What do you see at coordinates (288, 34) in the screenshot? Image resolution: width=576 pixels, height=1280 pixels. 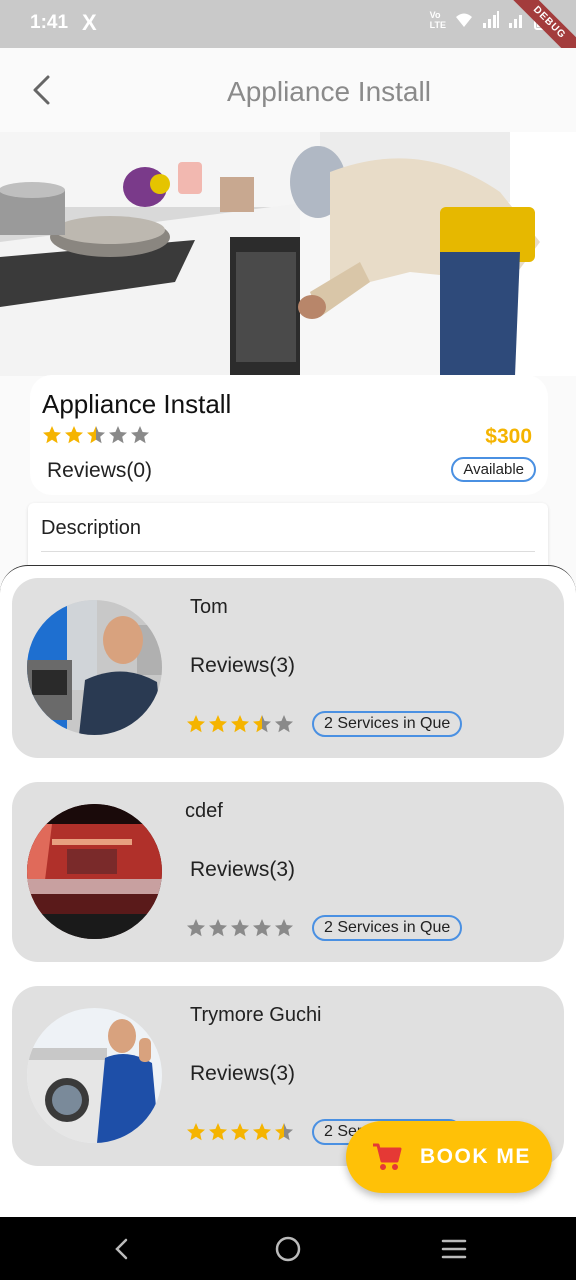 I see `status-bar: 1:41 X Vo LTE DEBUG` at bounding box center [288, 34].